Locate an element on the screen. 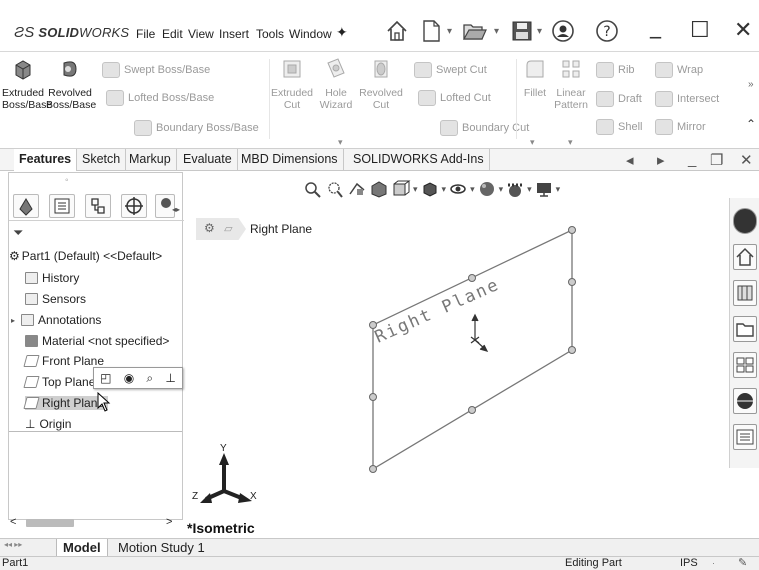 This screenshot has height=570, width=759. help-icon: ? is located at coordinates (607, 31).